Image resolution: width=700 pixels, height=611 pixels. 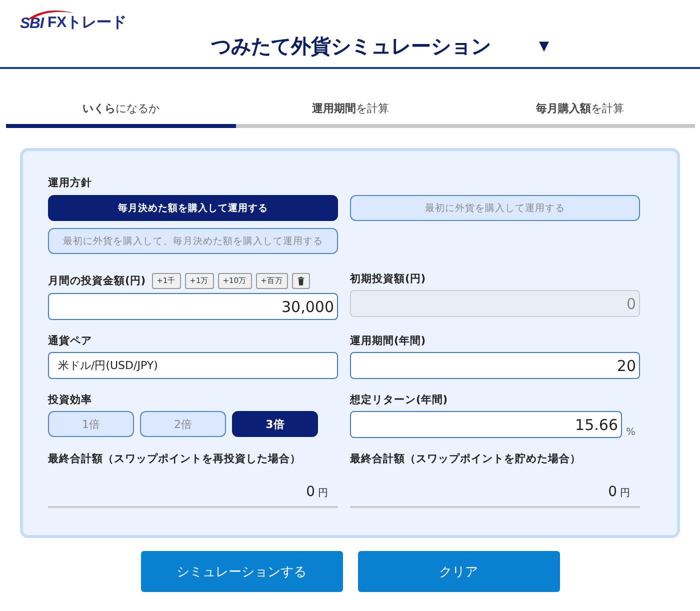 I want to click on tab: 運用期間を計算, so click(x=351, y=114).